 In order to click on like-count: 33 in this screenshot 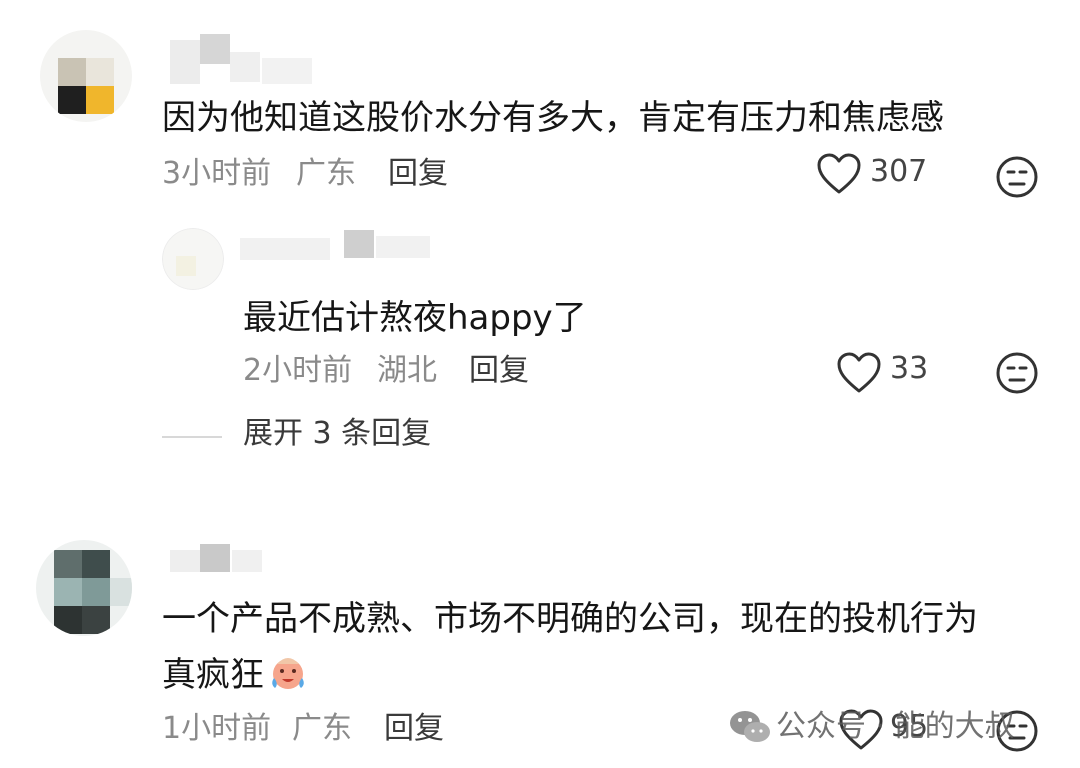, I will do `click(909, 368)`.